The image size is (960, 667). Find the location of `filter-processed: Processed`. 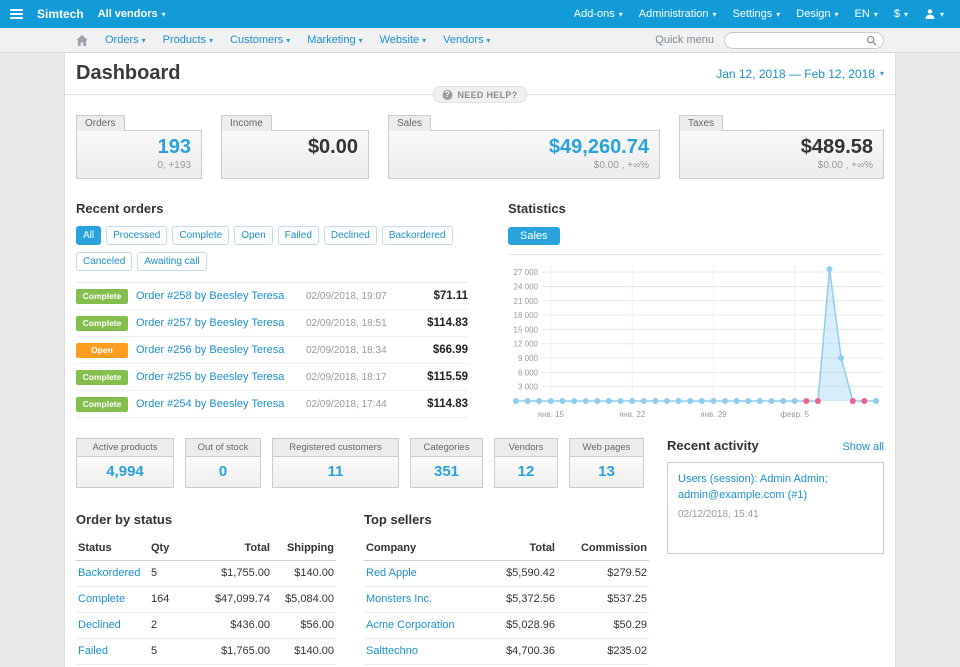

filter-processed: Processed is located at coordinates (137, 235).